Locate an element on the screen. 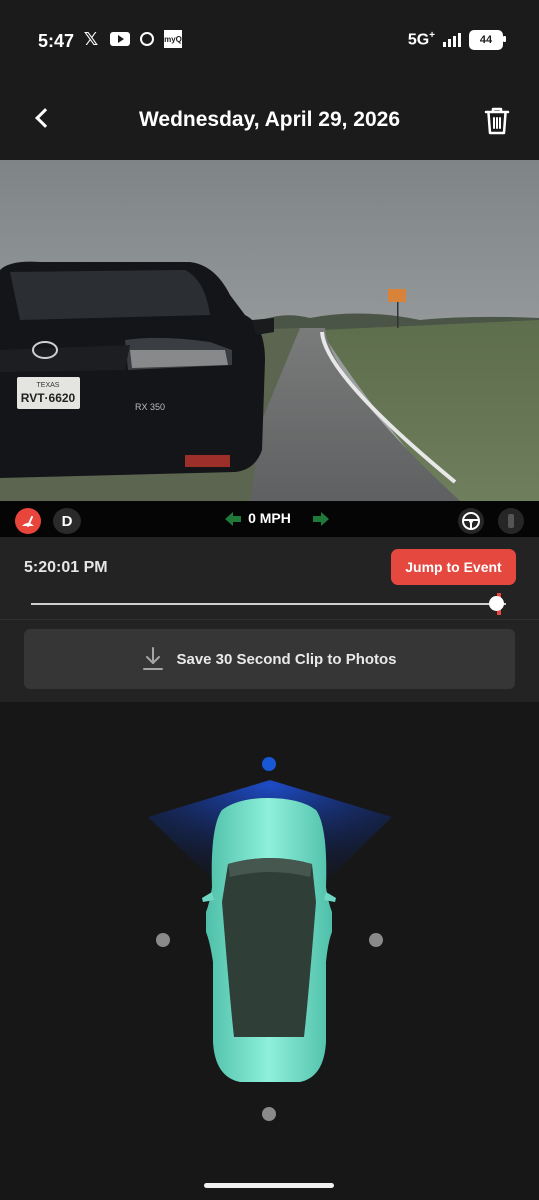  page-title: Wednesday, April 29, 2026 is located at coordinates (269, 119).